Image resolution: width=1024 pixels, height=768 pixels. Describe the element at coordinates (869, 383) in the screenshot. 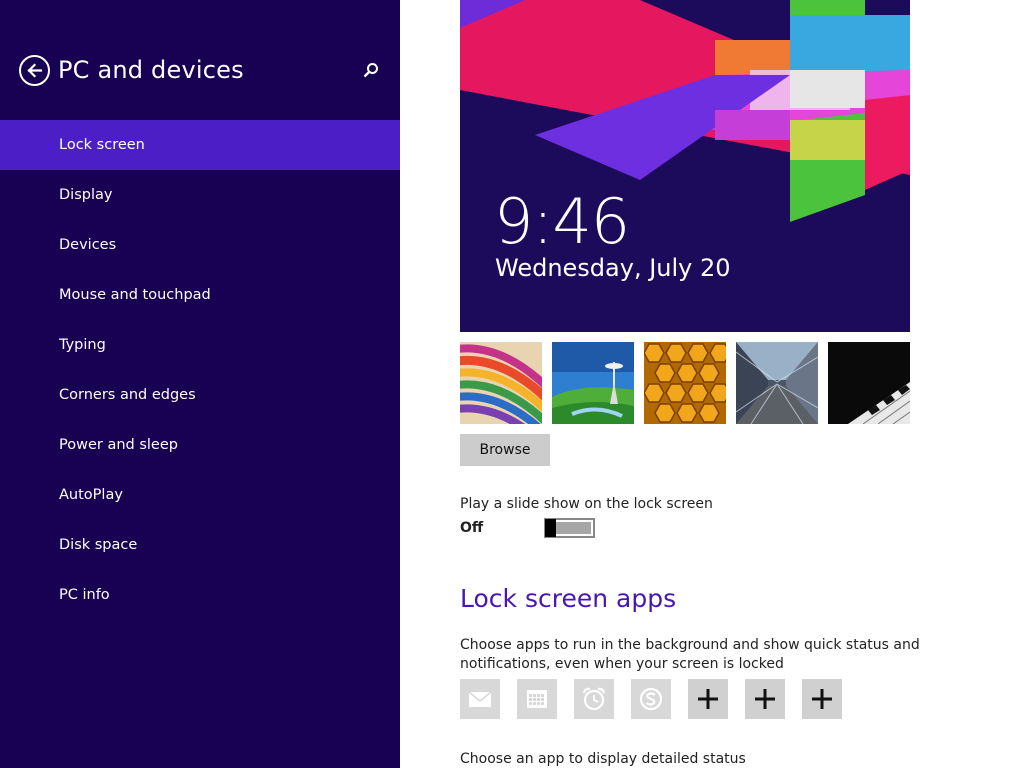

I see `thumbnail-piano-keys` at that location.